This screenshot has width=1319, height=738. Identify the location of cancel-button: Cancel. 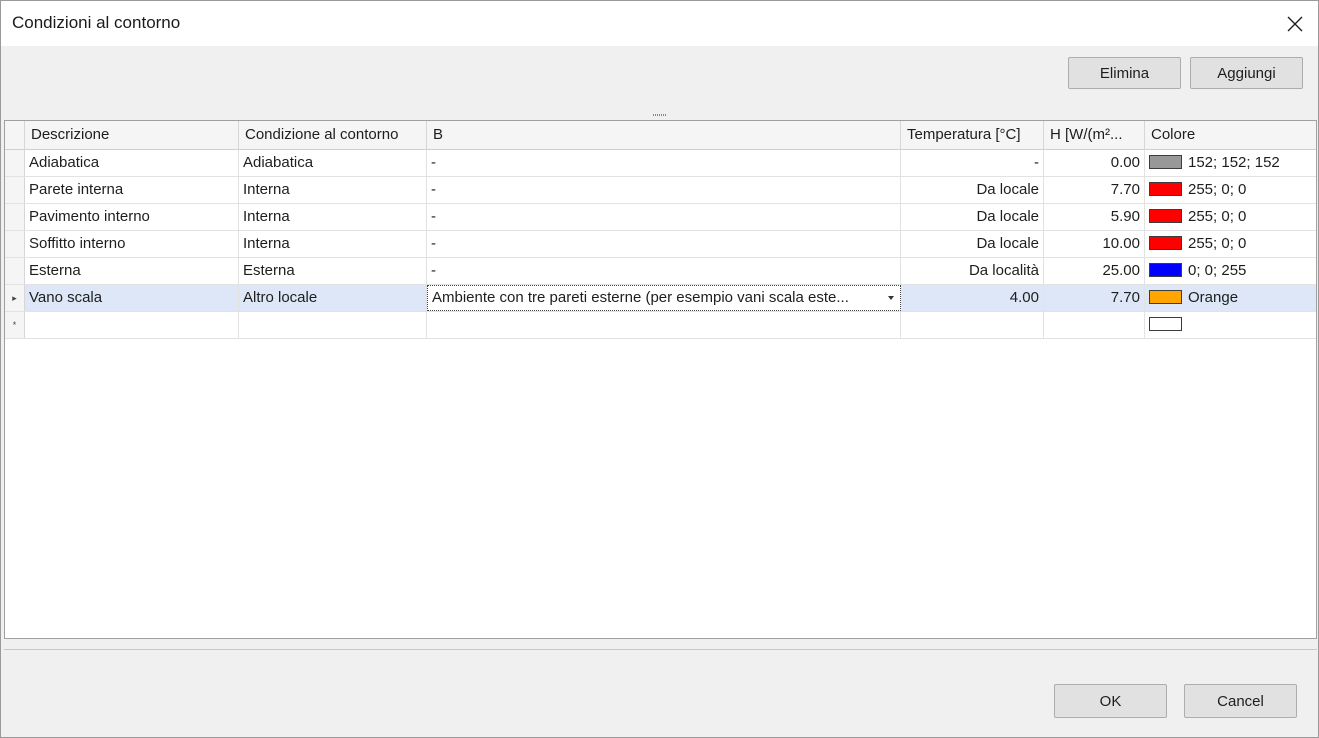
(1240, 701).